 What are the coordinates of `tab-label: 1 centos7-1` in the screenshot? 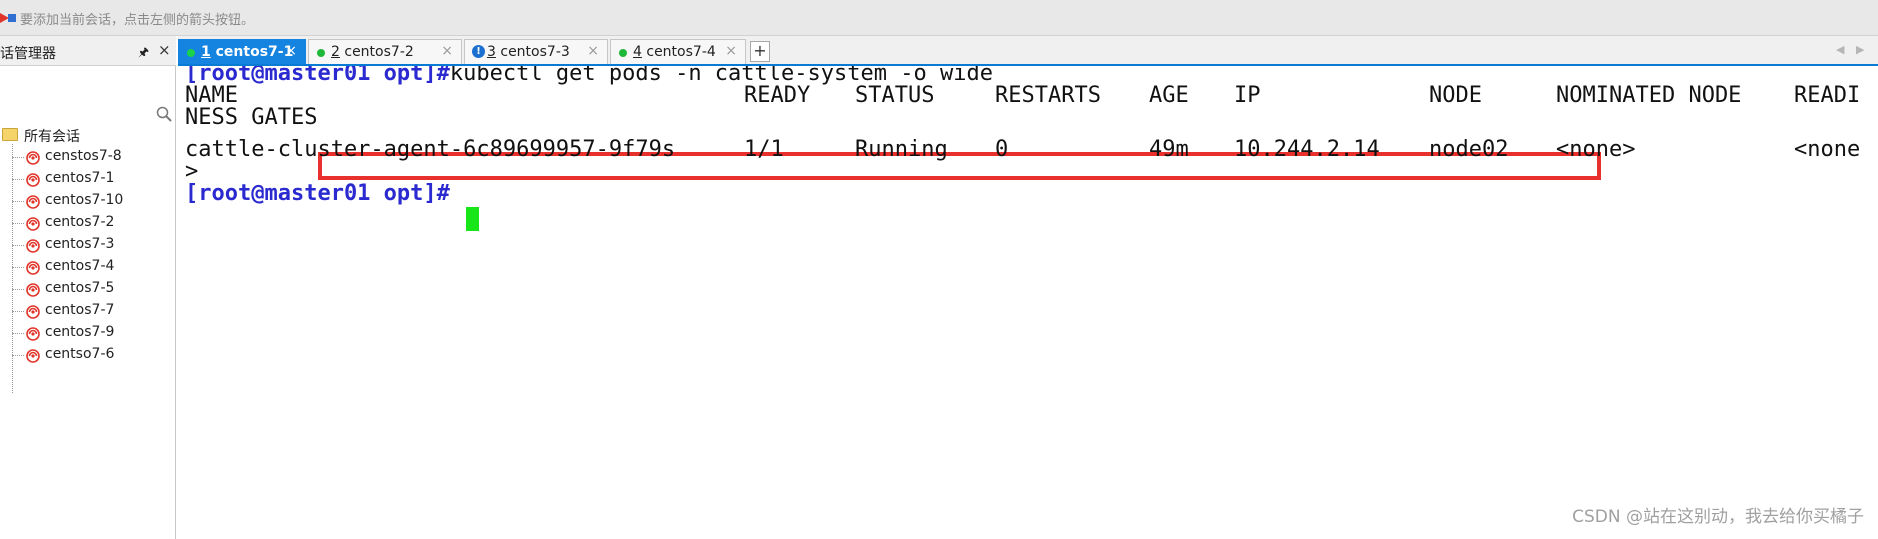 It's located at (247, 52).